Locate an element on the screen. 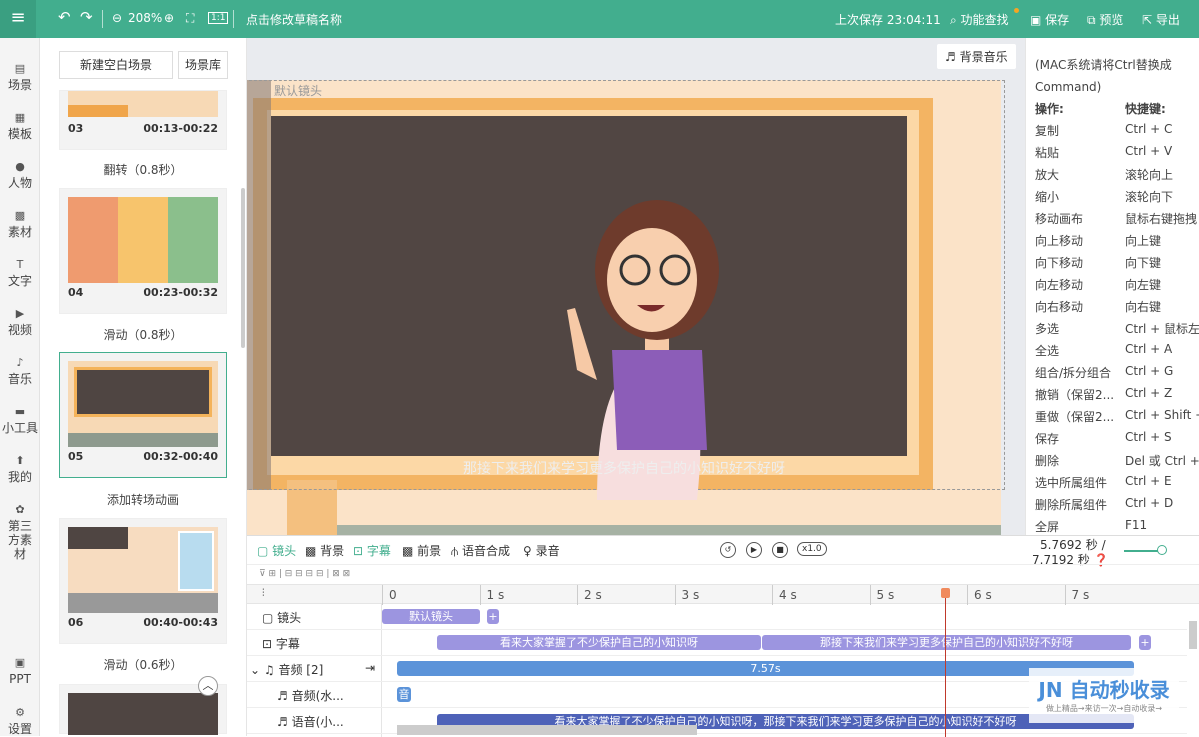 This screenshot has height=737, width=1199. sidebar-item-mine: ⬆ 我的 is located at coordinates (20, 469).